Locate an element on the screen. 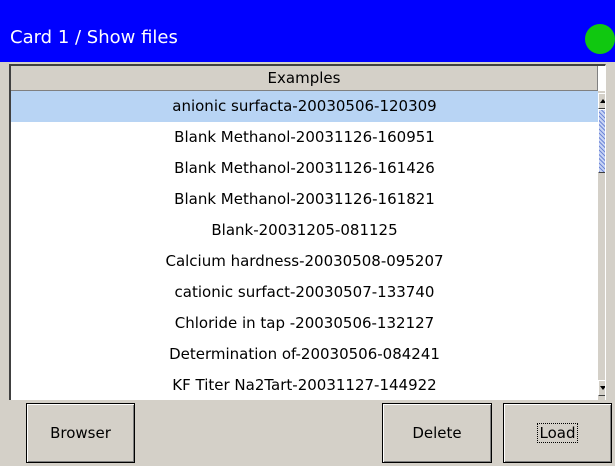  list-column-header: Examples is located at coordinates (304, 78).